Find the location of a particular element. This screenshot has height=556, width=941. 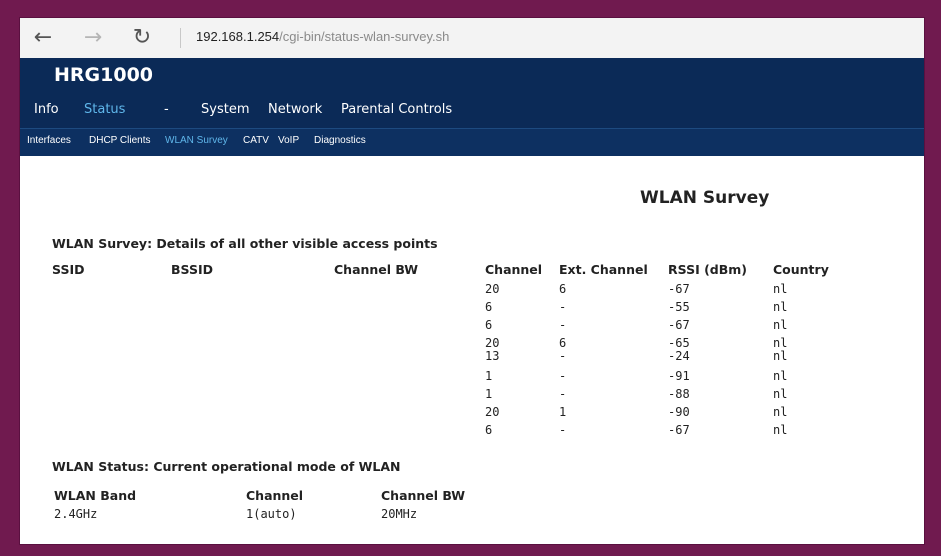

status-header-channel: Channel is located at coordinates (275, 495).